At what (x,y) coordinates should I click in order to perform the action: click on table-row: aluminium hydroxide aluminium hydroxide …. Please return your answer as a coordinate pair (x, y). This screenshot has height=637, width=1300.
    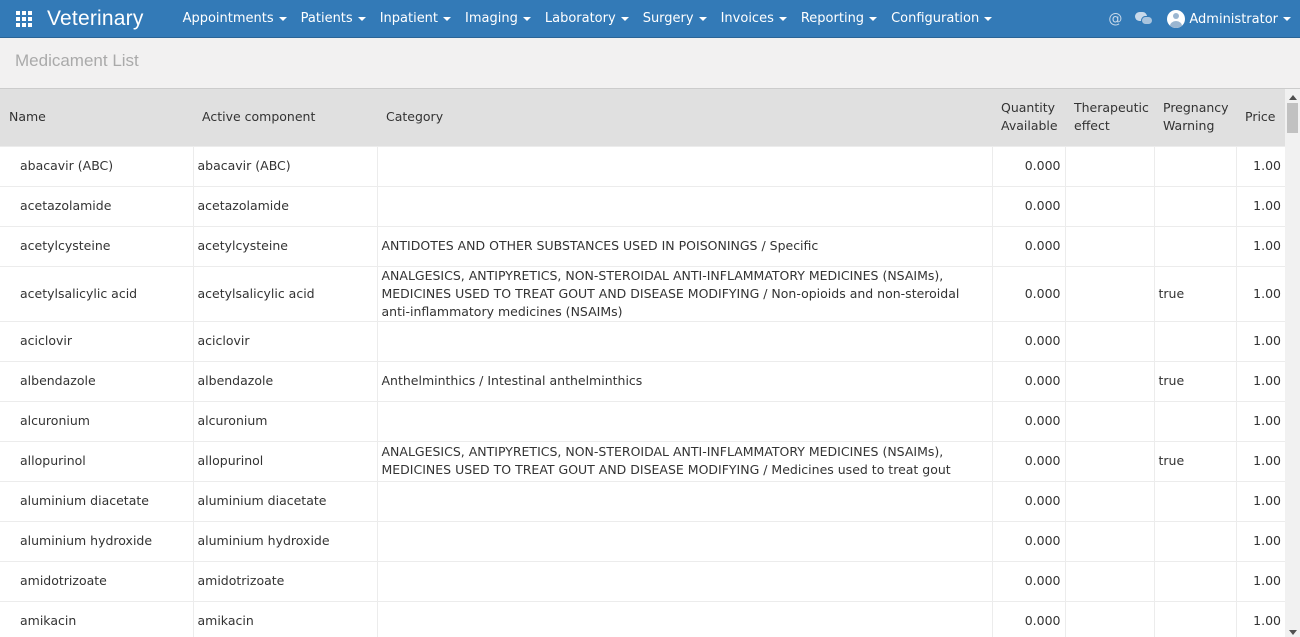
    Looking at the image, I should click on (642, 540).